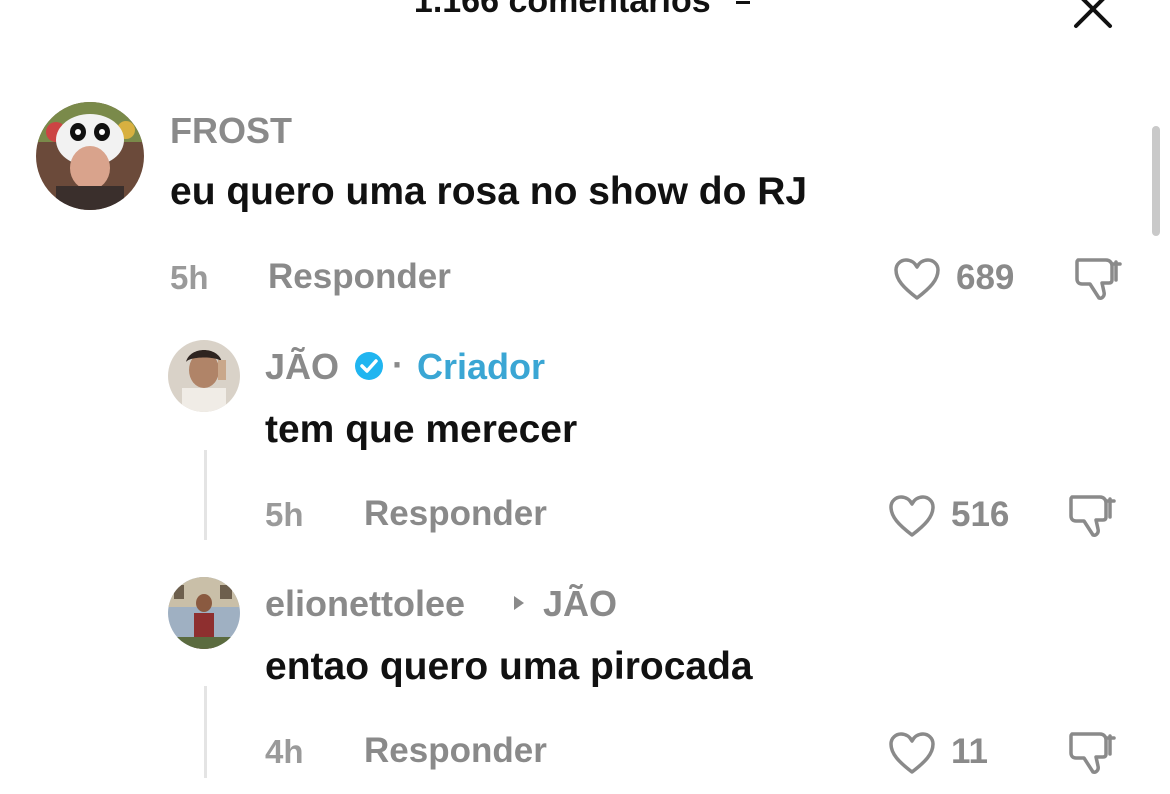 The height and width of the screenshot is (794, 1170). What do you see at coordinates (231, 131) in the screenshot?
I see `comment-username: FROST` at bounding box center [231, 131].